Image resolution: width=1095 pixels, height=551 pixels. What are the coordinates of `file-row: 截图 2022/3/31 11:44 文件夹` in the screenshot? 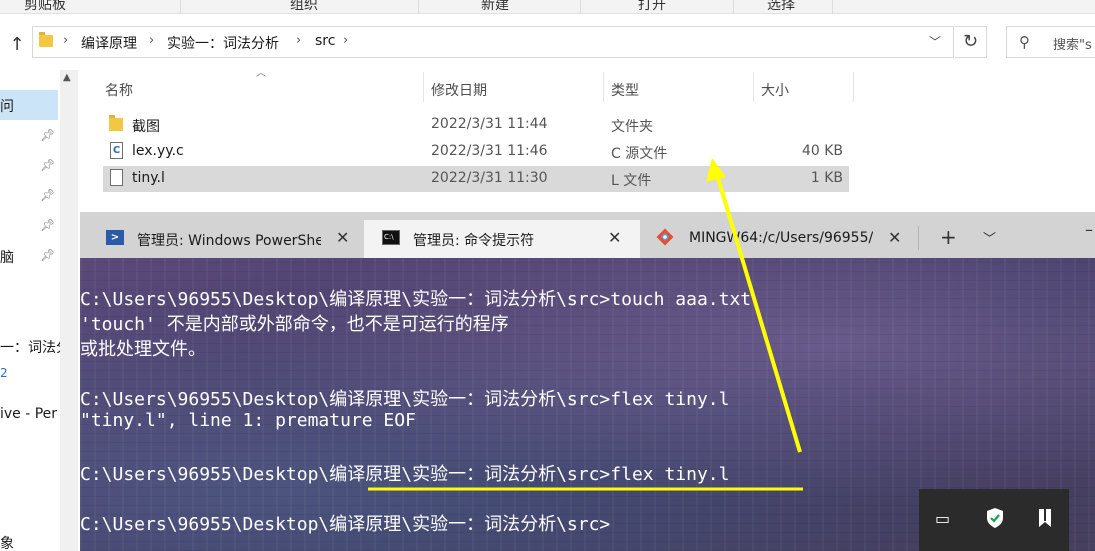 It's located at (476, 125).